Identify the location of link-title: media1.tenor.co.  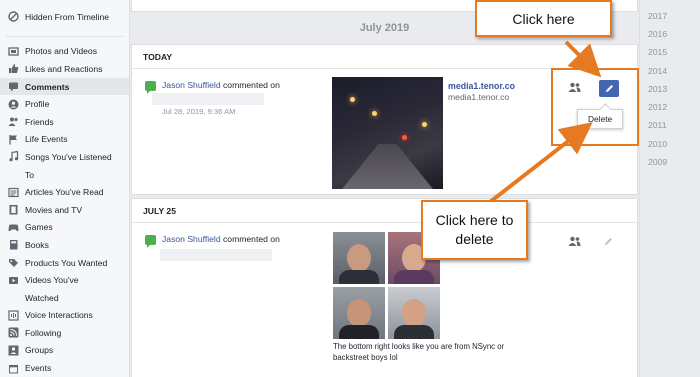
(481, 86).